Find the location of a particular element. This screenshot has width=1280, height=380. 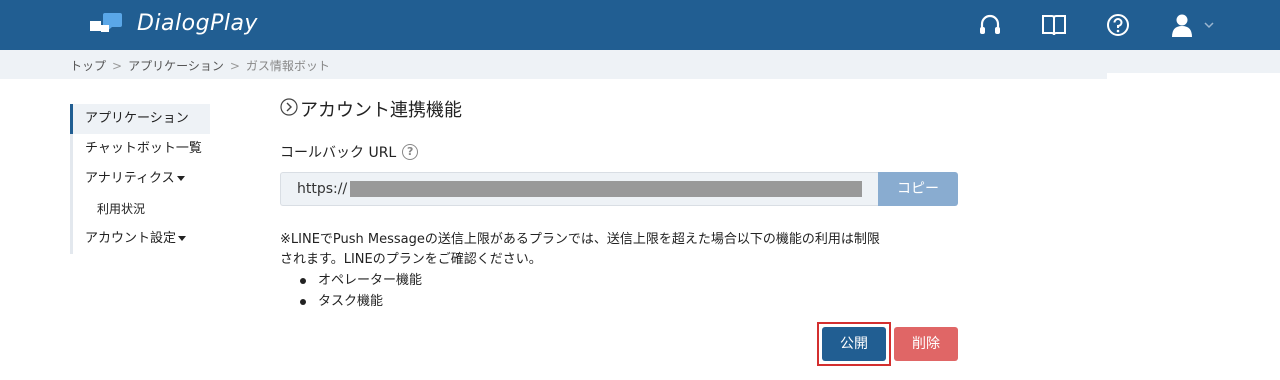

help-icon is located at coordinates (1118, 25).